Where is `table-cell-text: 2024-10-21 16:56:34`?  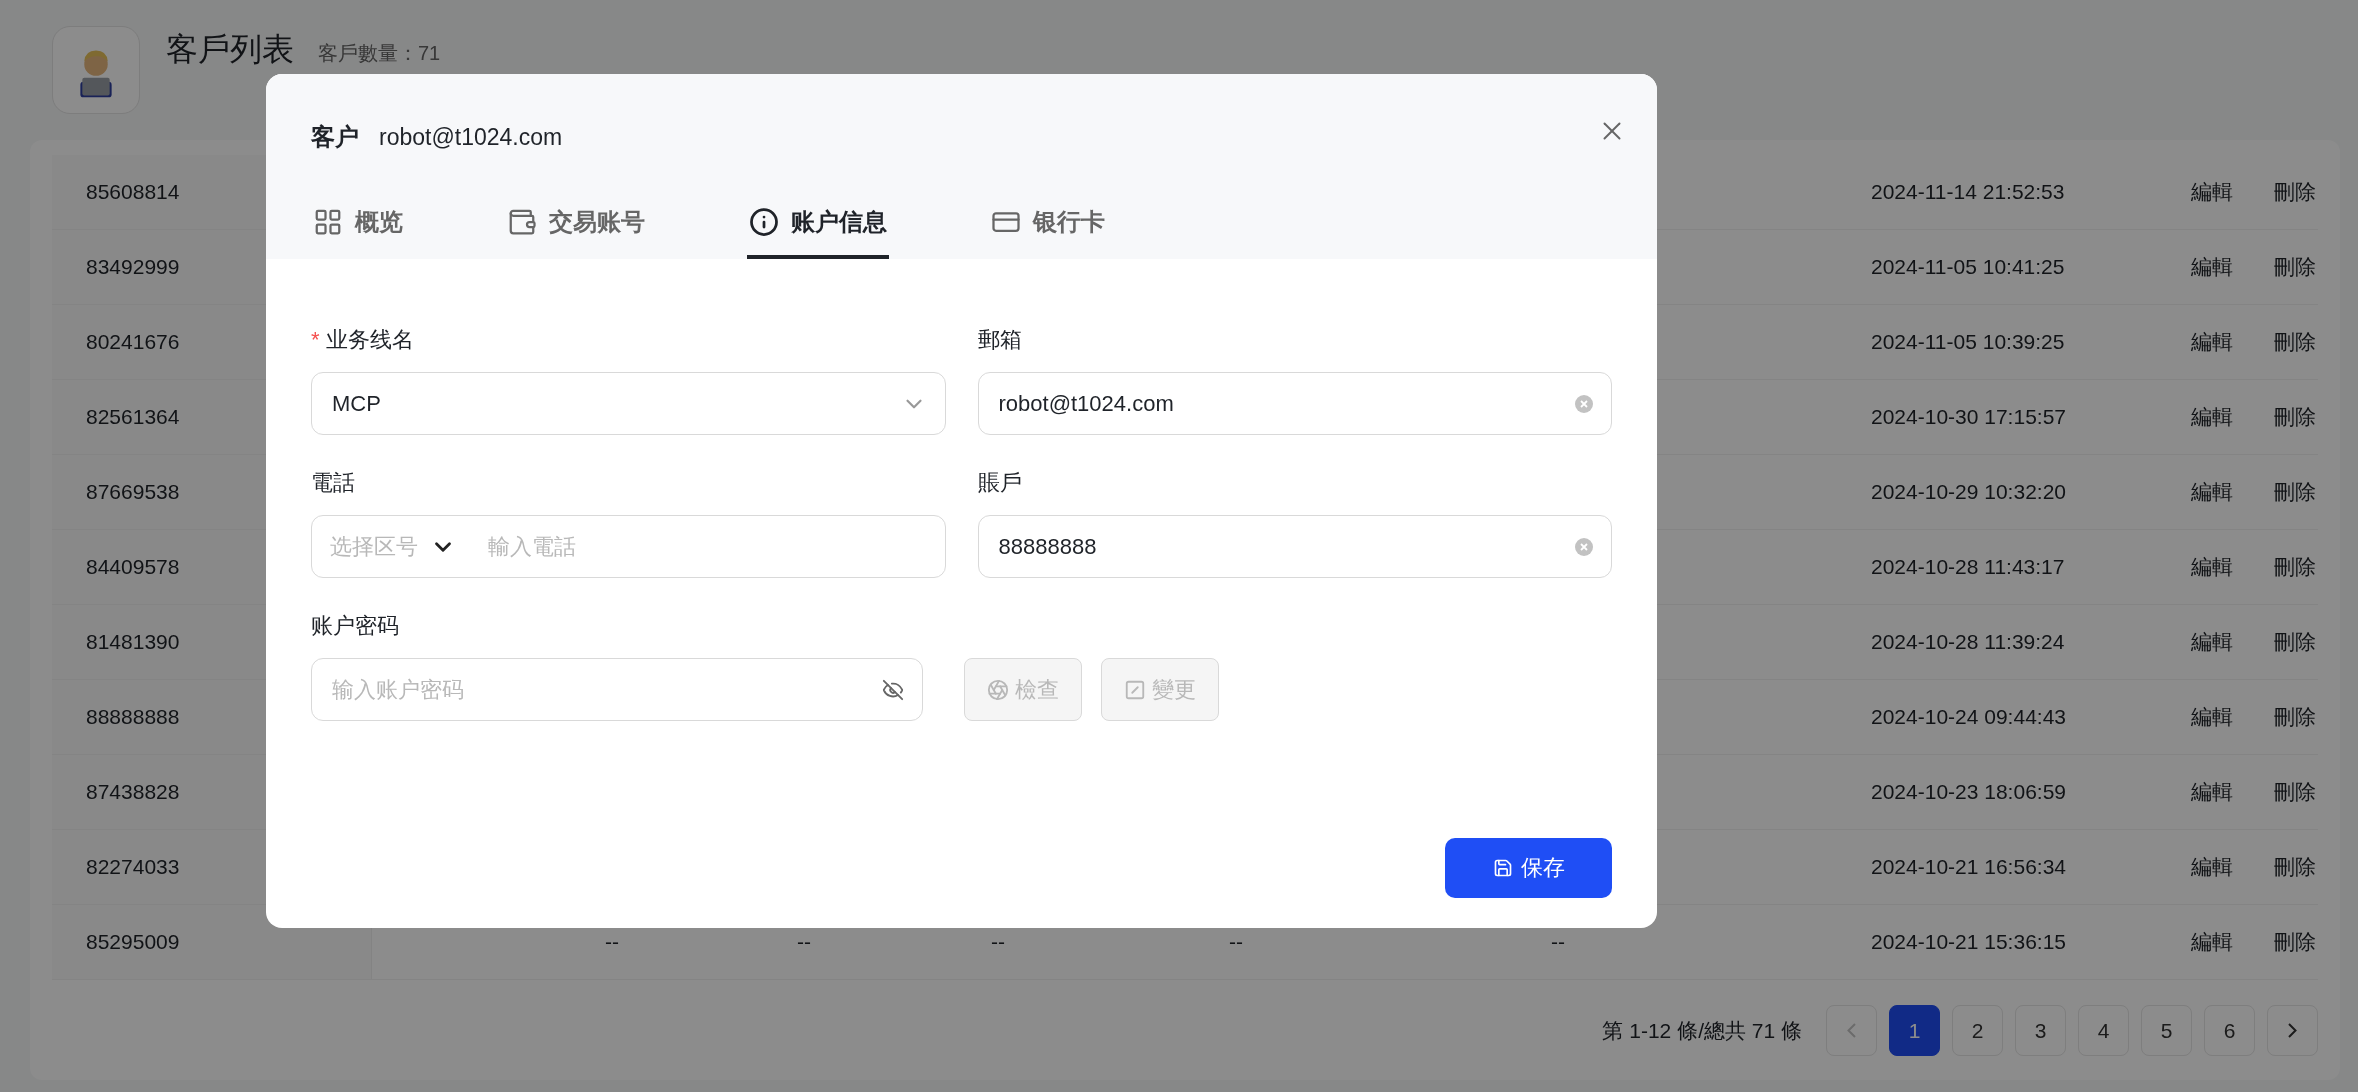
table-cell-text: 2024-10-21 16:56:34 is located at coordinates (1969, 867).